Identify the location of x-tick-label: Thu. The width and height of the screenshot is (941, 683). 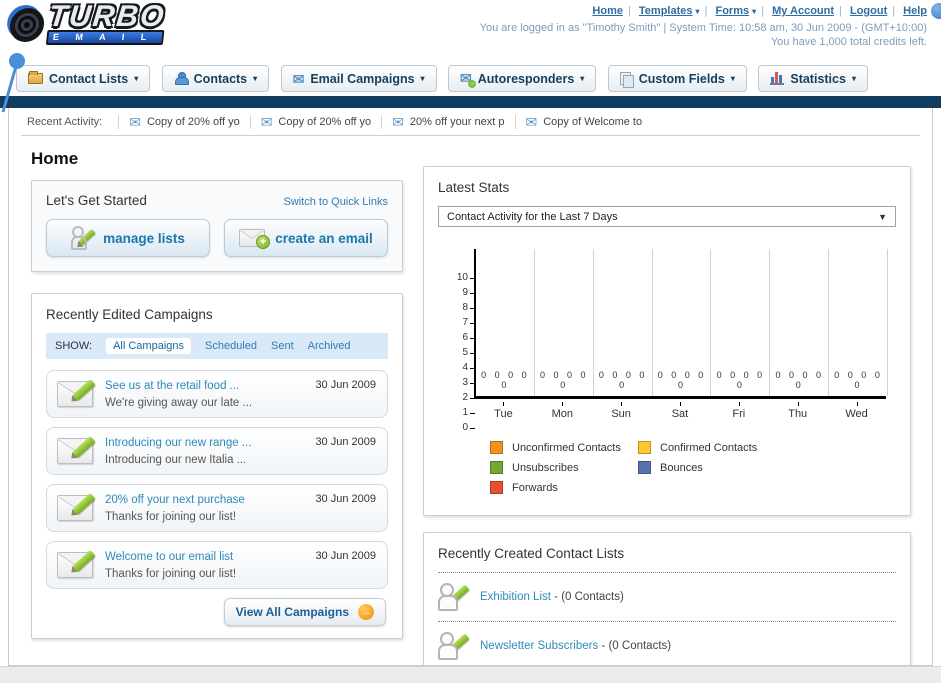
(798, 414).